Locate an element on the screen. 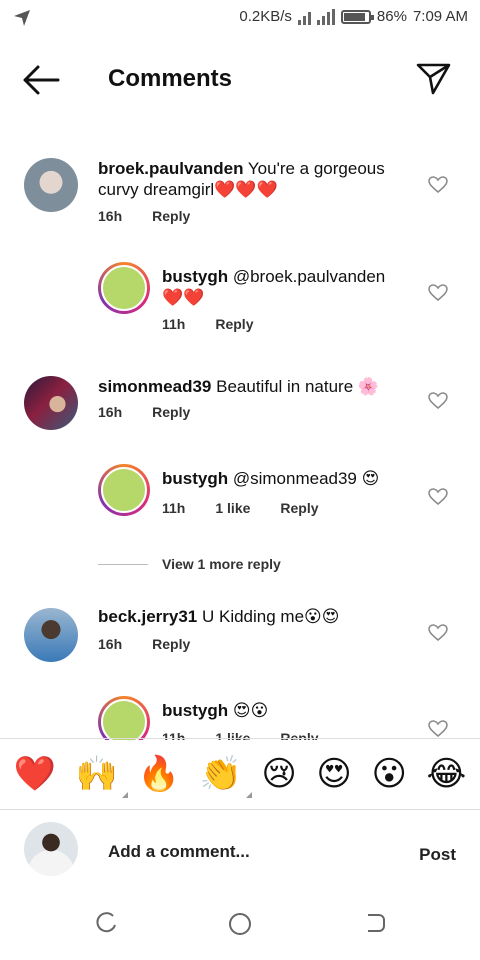 The image size is (480, 960). comment-meta: 11h 1 like Reply is located at coordinates (240, 508).